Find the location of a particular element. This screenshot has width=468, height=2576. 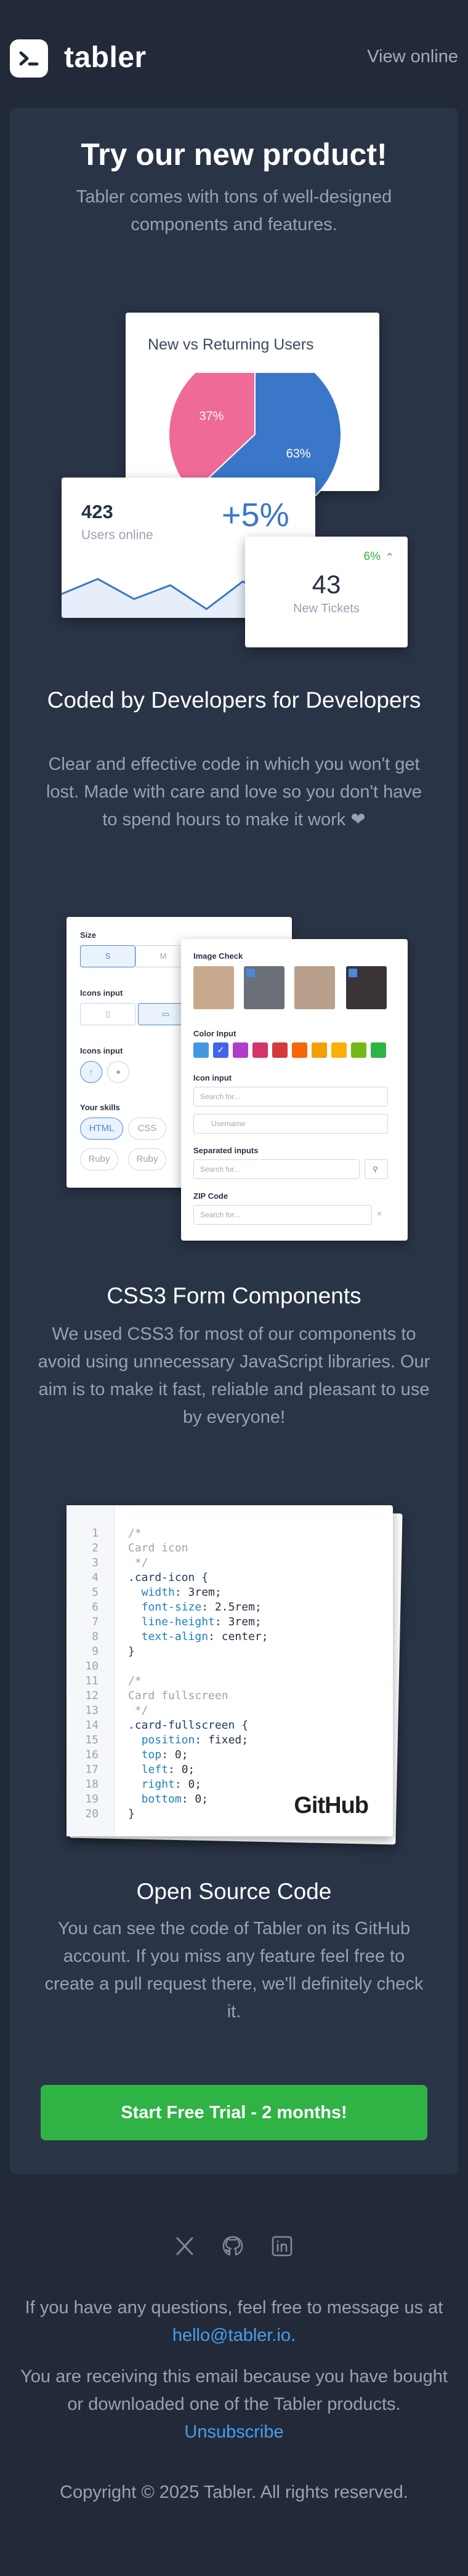

line-number: 16 is located at coordinates (92, 1754).